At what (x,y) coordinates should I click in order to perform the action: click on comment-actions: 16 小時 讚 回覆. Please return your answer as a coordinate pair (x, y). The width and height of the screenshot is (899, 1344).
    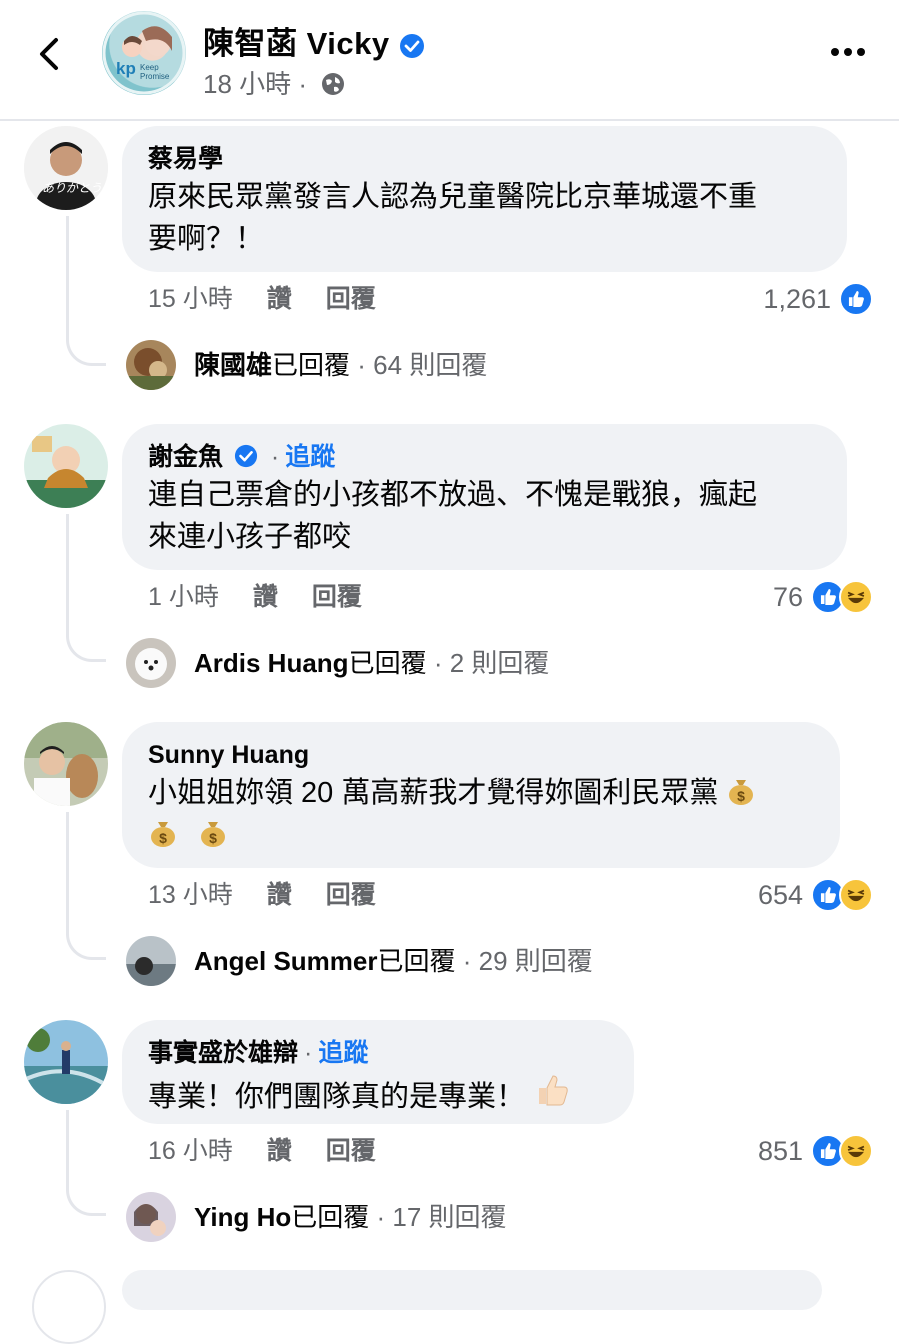
    Looking at the image, I should click on (262, 1151).